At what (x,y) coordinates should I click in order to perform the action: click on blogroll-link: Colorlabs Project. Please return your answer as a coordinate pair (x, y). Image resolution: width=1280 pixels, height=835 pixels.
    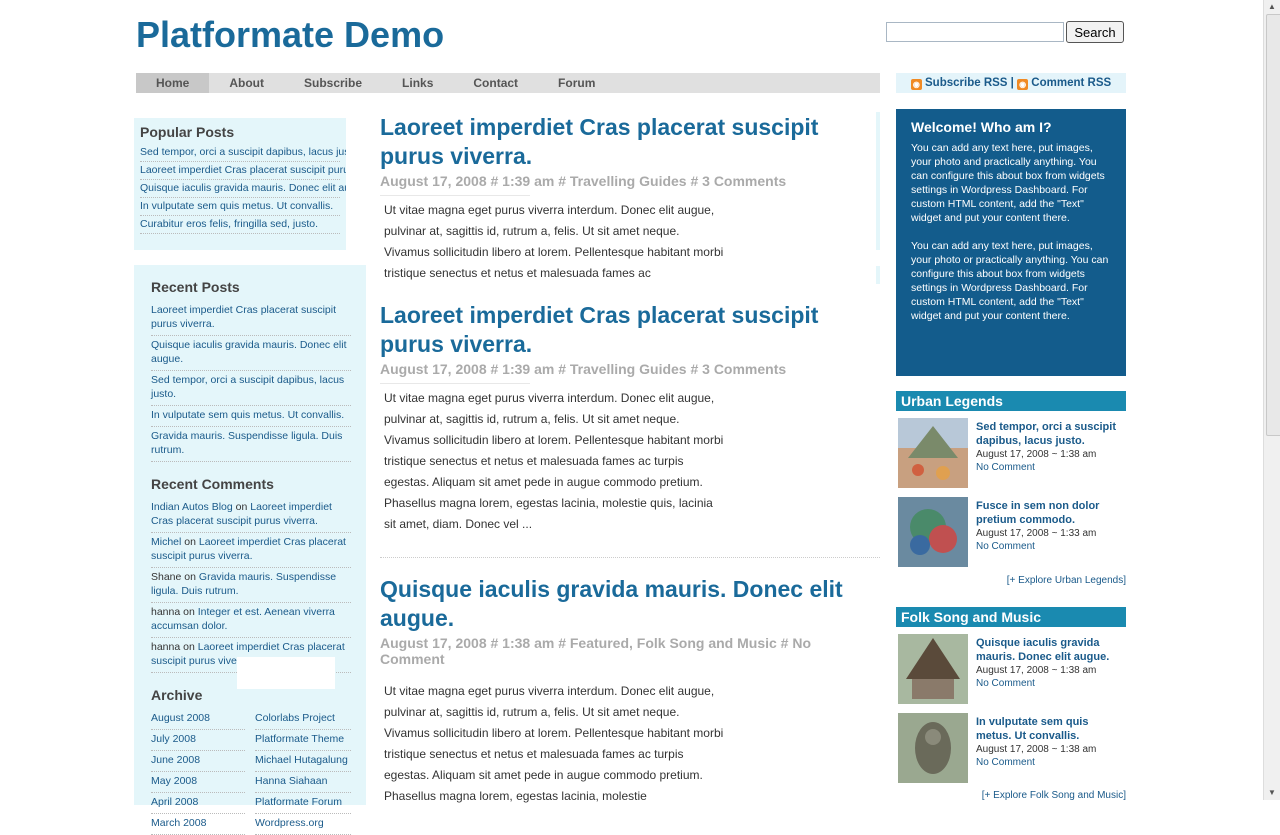
    Looking at the image, I should click on (303, 719).